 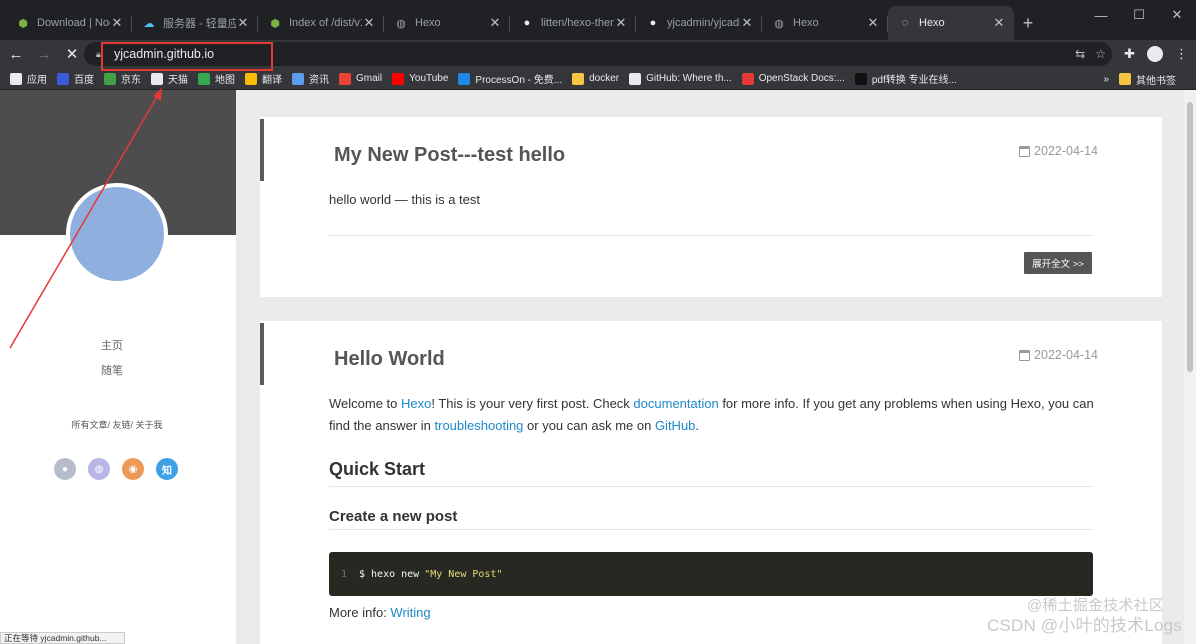 I want to click on profile-avatar-icon, so click(x=1155, y=54).